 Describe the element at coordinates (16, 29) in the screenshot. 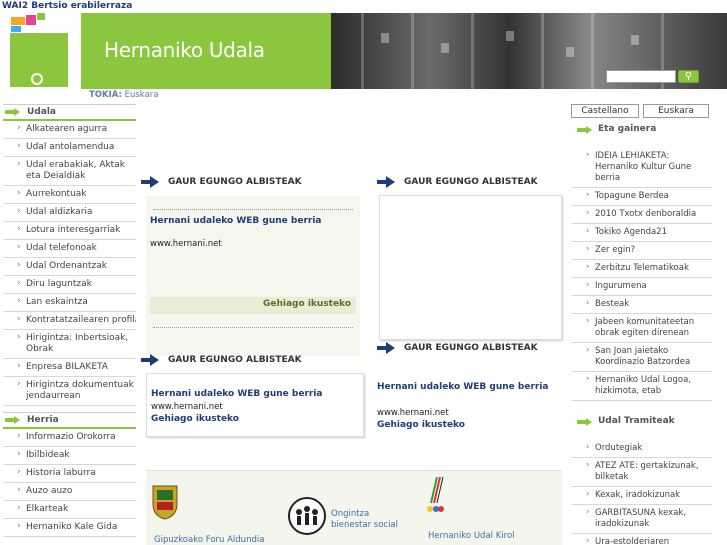

I see `logo-square-blue` at that location.